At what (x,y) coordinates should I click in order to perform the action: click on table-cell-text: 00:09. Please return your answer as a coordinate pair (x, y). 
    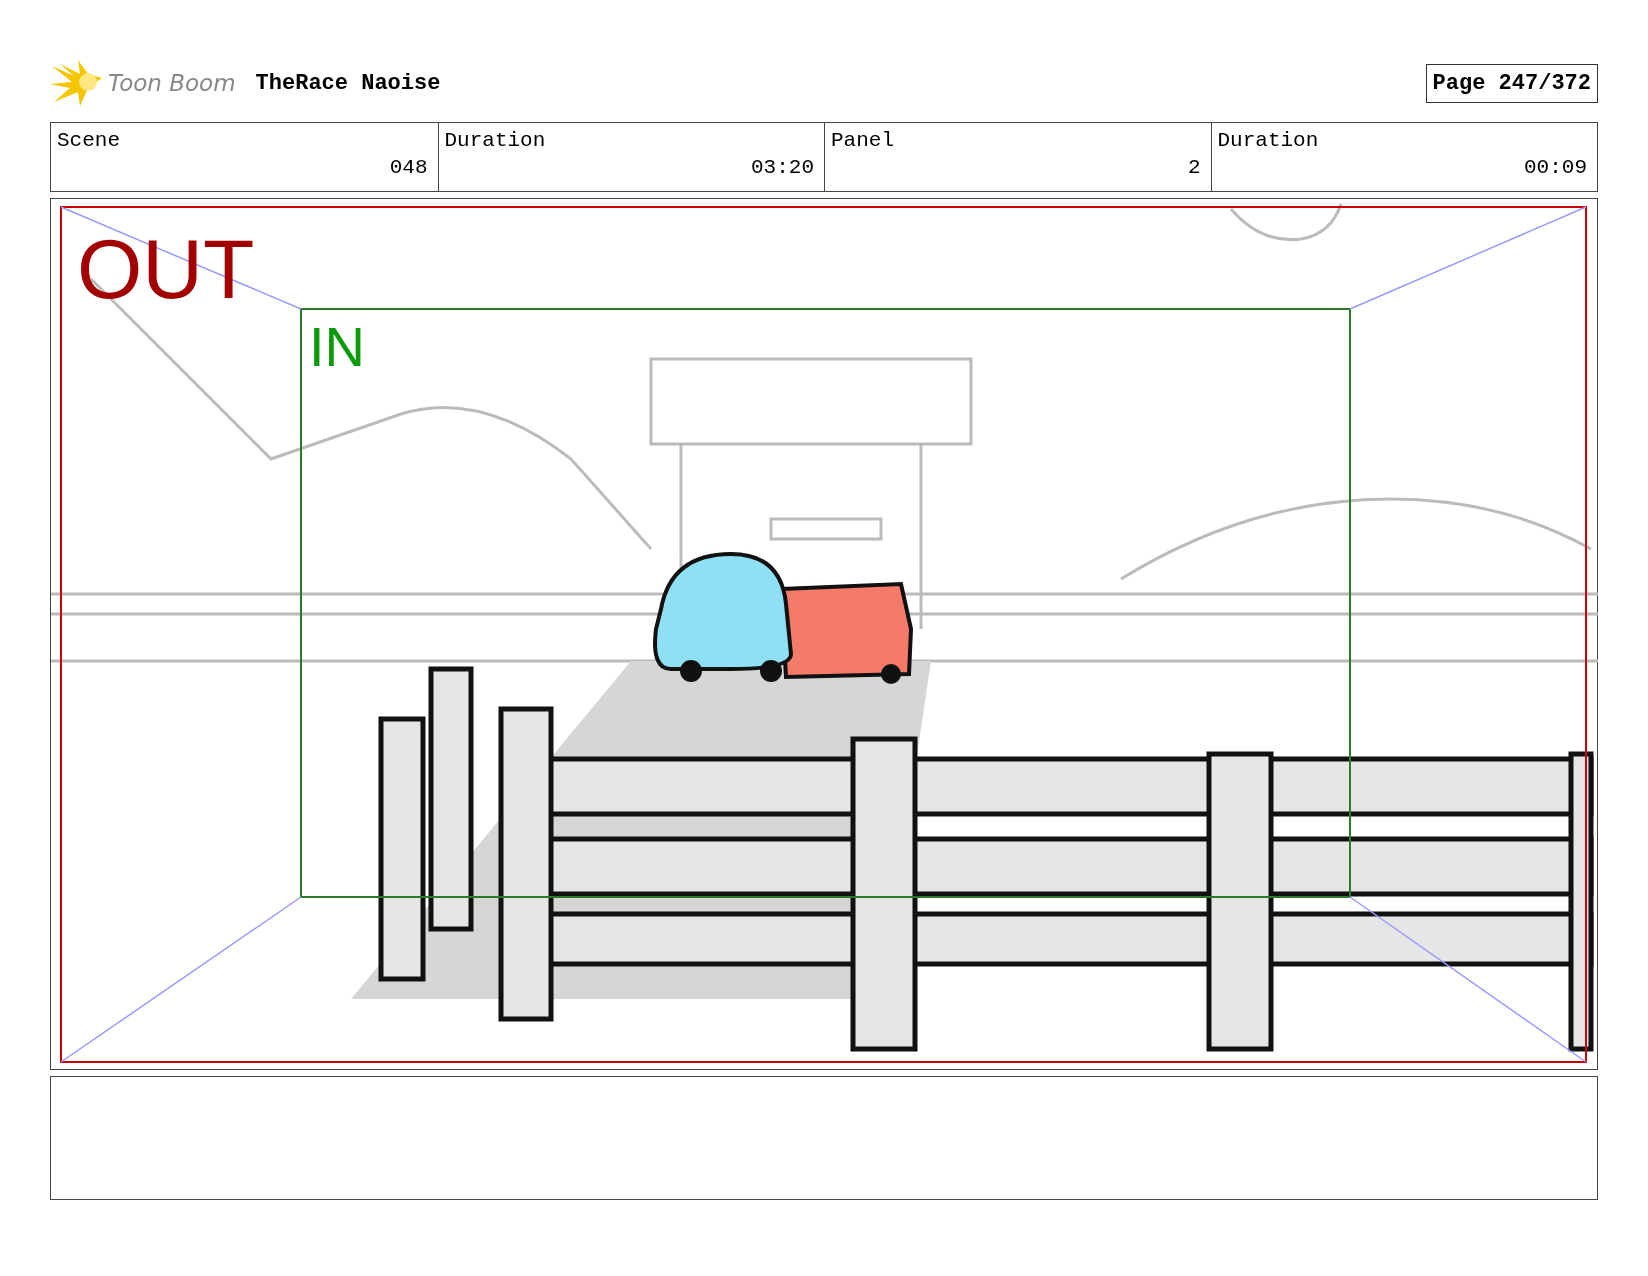
    Looking at the image, I should click on (1555, 167).